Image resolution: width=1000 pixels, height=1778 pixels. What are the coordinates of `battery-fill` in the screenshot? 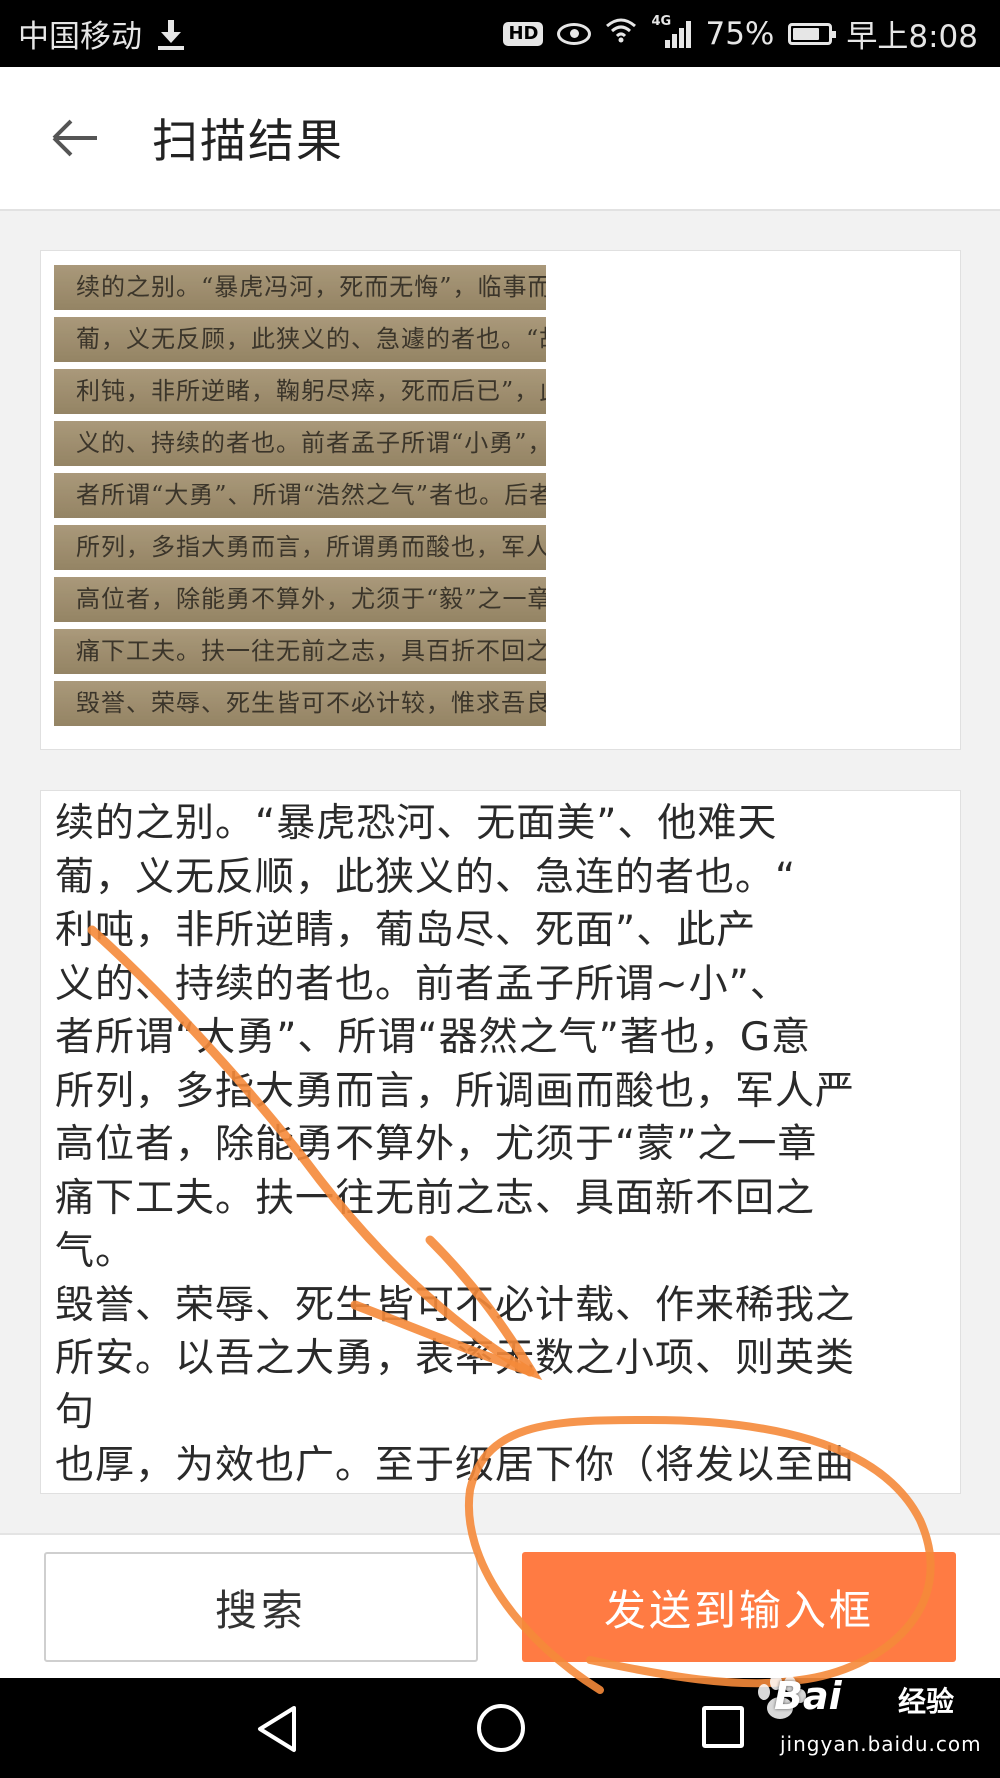 It's located at (806, 33).